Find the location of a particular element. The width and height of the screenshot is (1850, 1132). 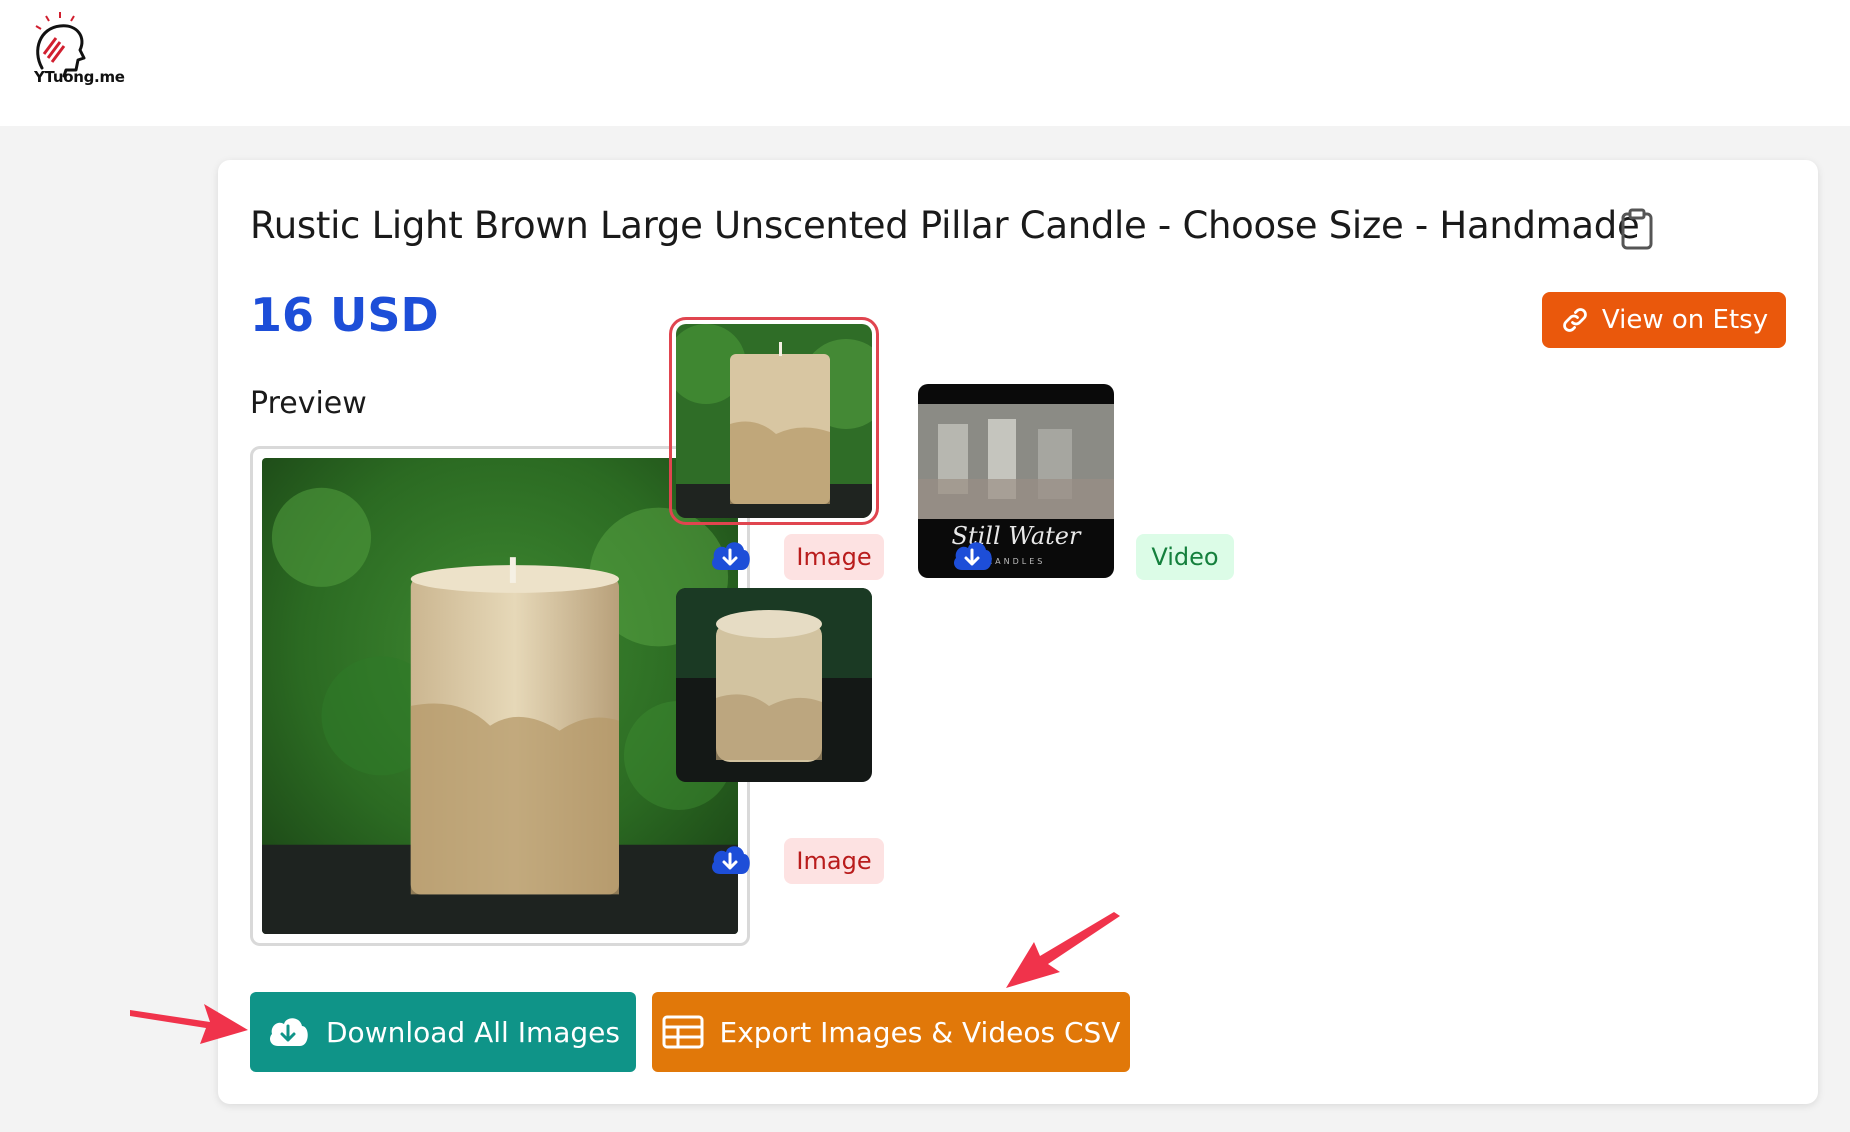

media-type-label: Video is located at coordinates (1185, 557).